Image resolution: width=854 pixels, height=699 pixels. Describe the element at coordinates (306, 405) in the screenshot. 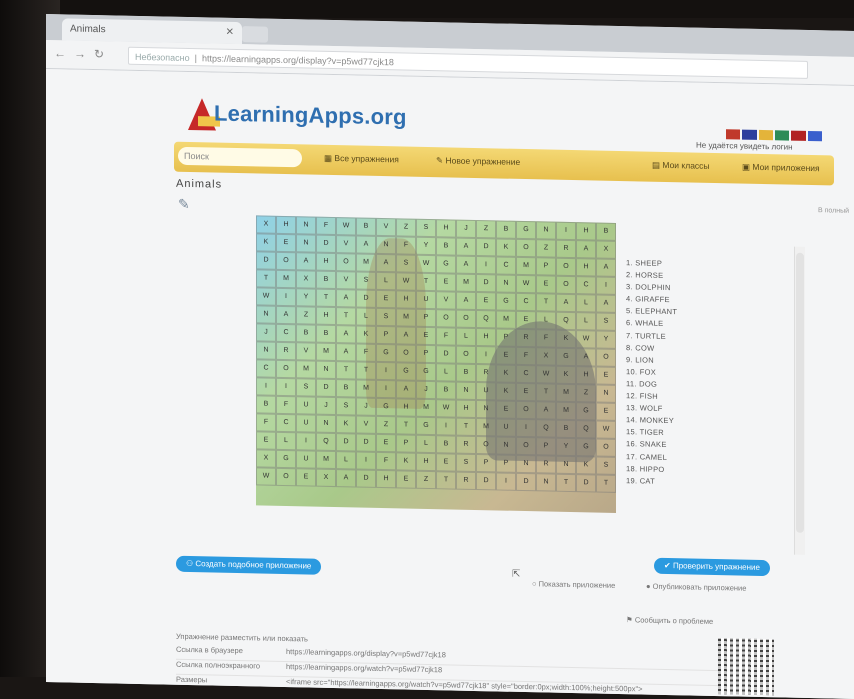

I see `grid-cell: U` at that location.